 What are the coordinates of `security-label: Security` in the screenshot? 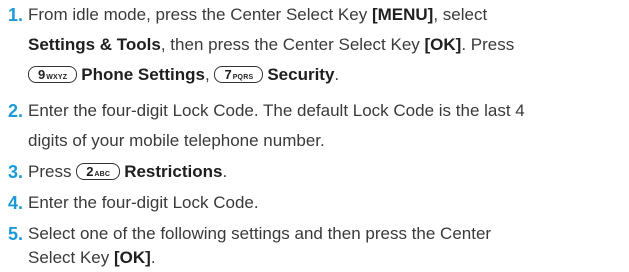 It's located at (301, 74).